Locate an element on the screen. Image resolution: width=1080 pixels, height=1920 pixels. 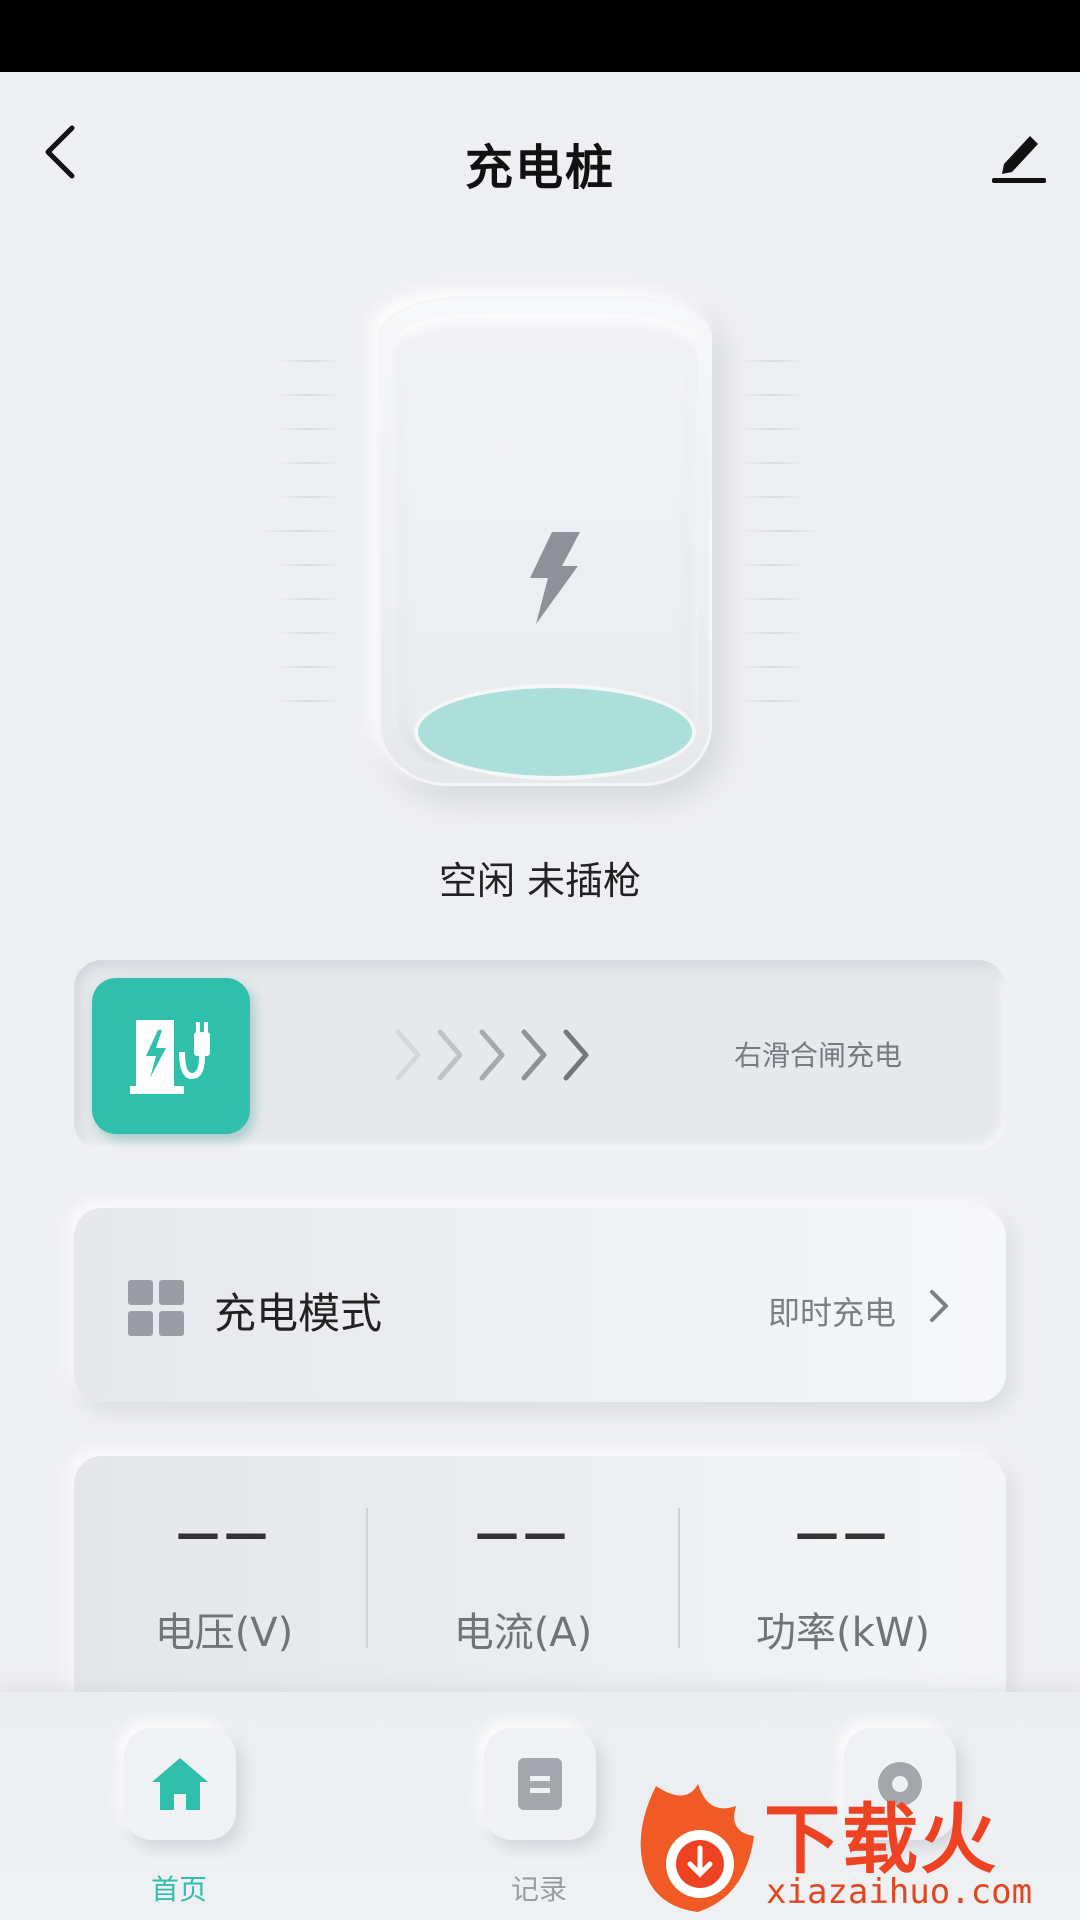
slide-arrows-icon is located at coordinates (492, 1055).